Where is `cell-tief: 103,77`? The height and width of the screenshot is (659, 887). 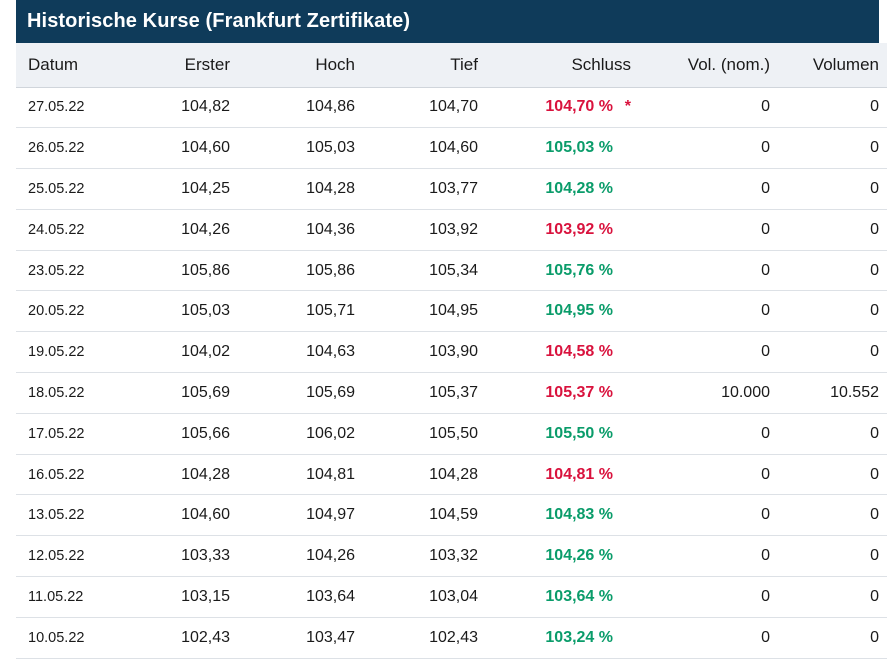
cell-tief: 103,77 is located at coordinates (453, 188).